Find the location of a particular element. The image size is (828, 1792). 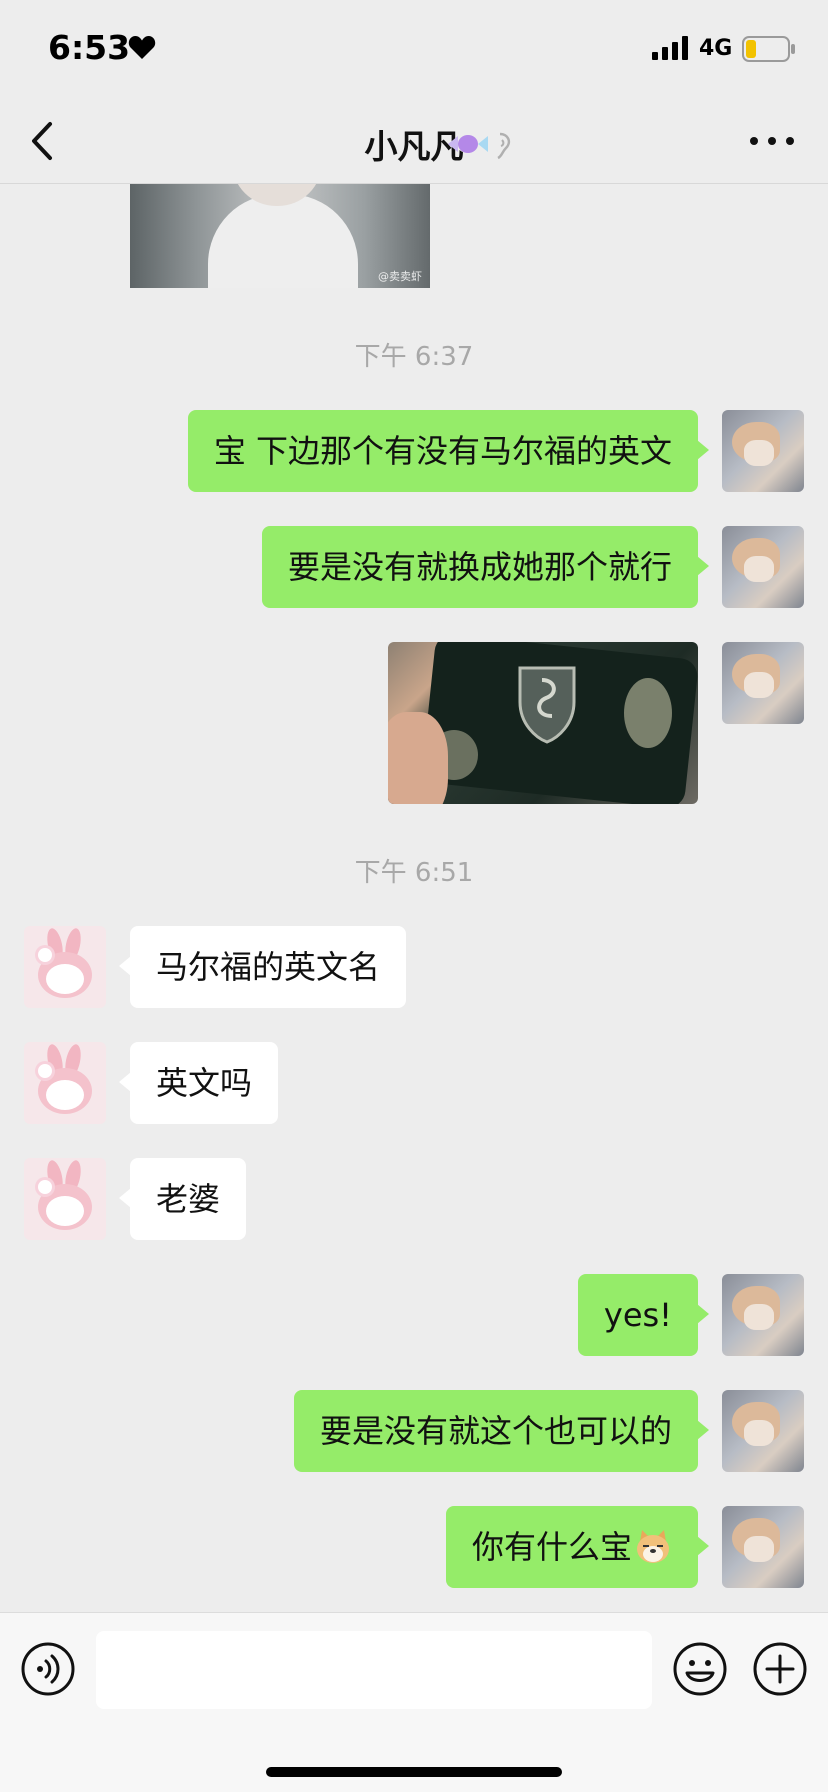

more-icon is located at coordinates (772, 141).